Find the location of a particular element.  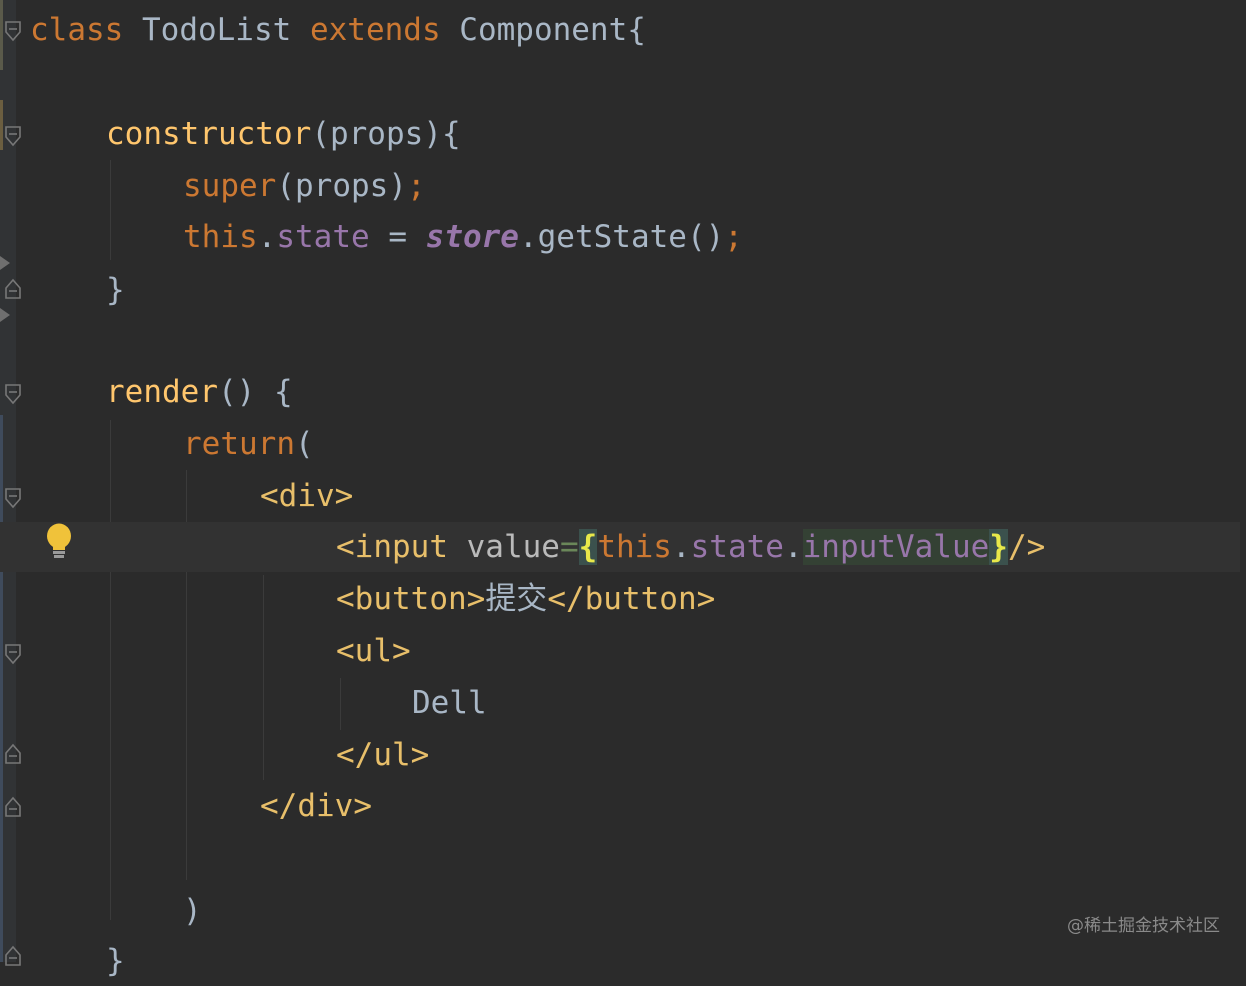

brace-match: { is located at coordinates (588, 547).